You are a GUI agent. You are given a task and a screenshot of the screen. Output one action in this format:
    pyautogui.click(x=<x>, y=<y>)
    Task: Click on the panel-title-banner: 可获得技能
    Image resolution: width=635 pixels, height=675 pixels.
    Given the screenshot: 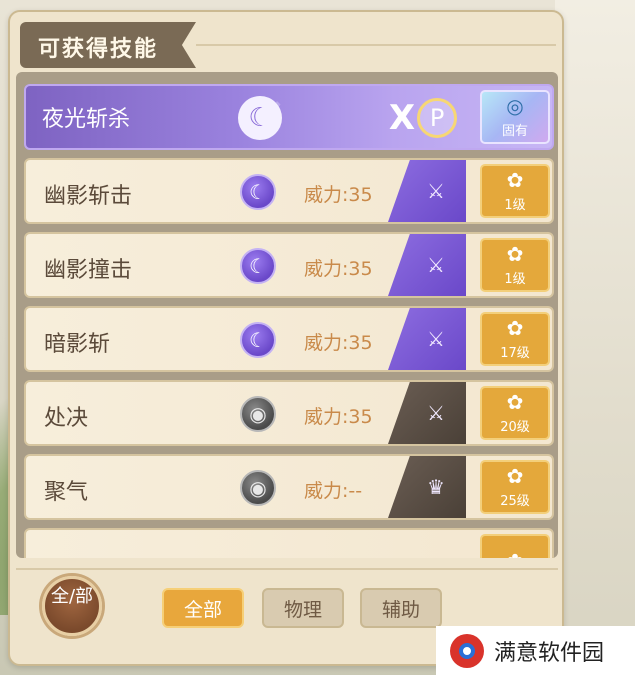 What is the action you would take?
    pyautogui.click(x=108, y=45)
    